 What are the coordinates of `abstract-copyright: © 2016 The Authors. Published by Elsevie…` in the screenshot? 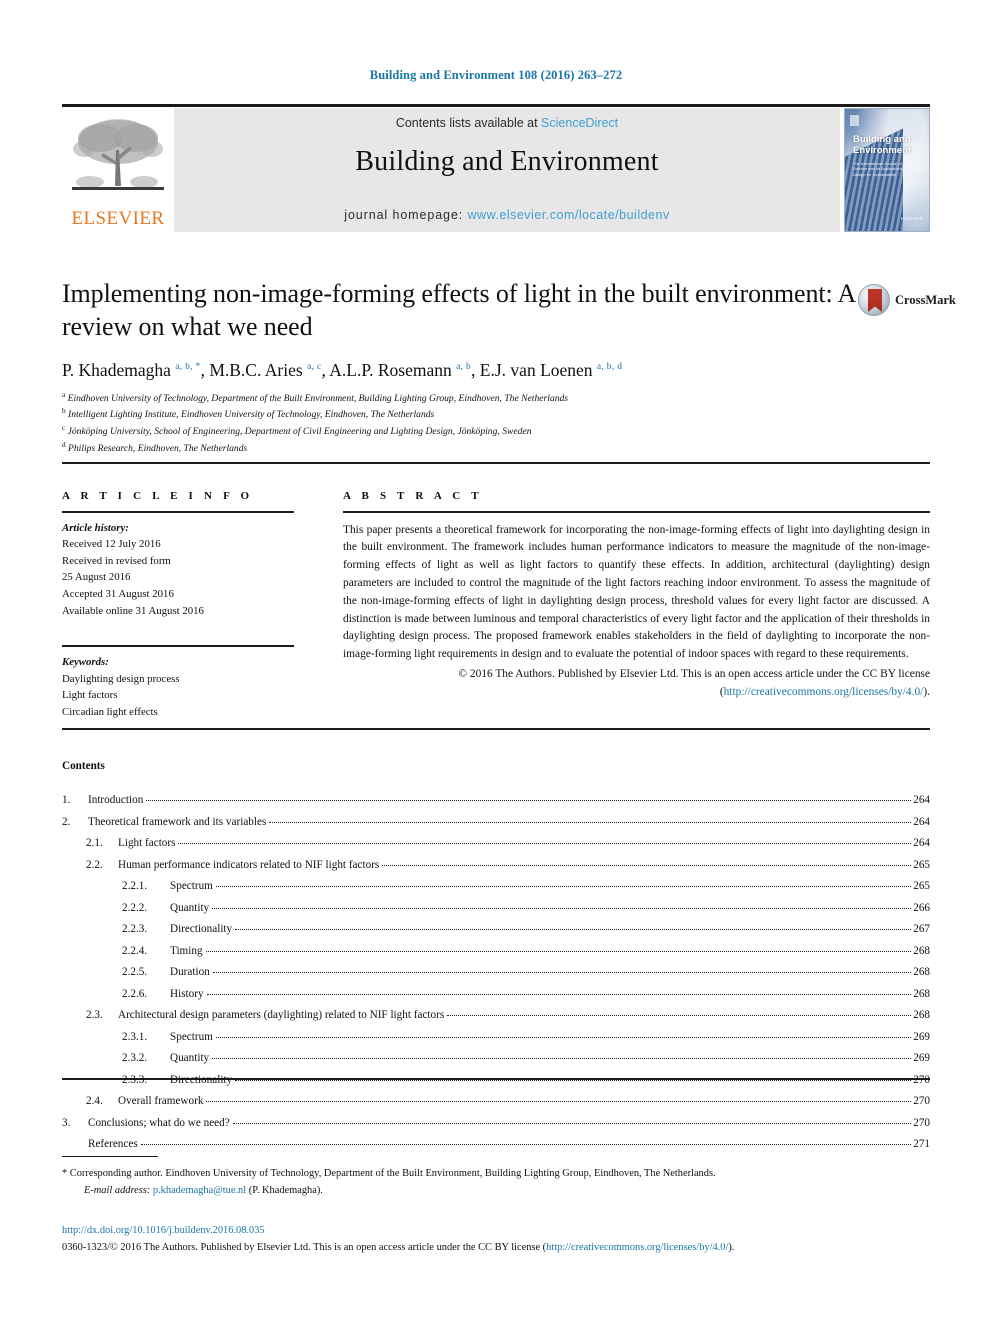 It's located at (636, 684).